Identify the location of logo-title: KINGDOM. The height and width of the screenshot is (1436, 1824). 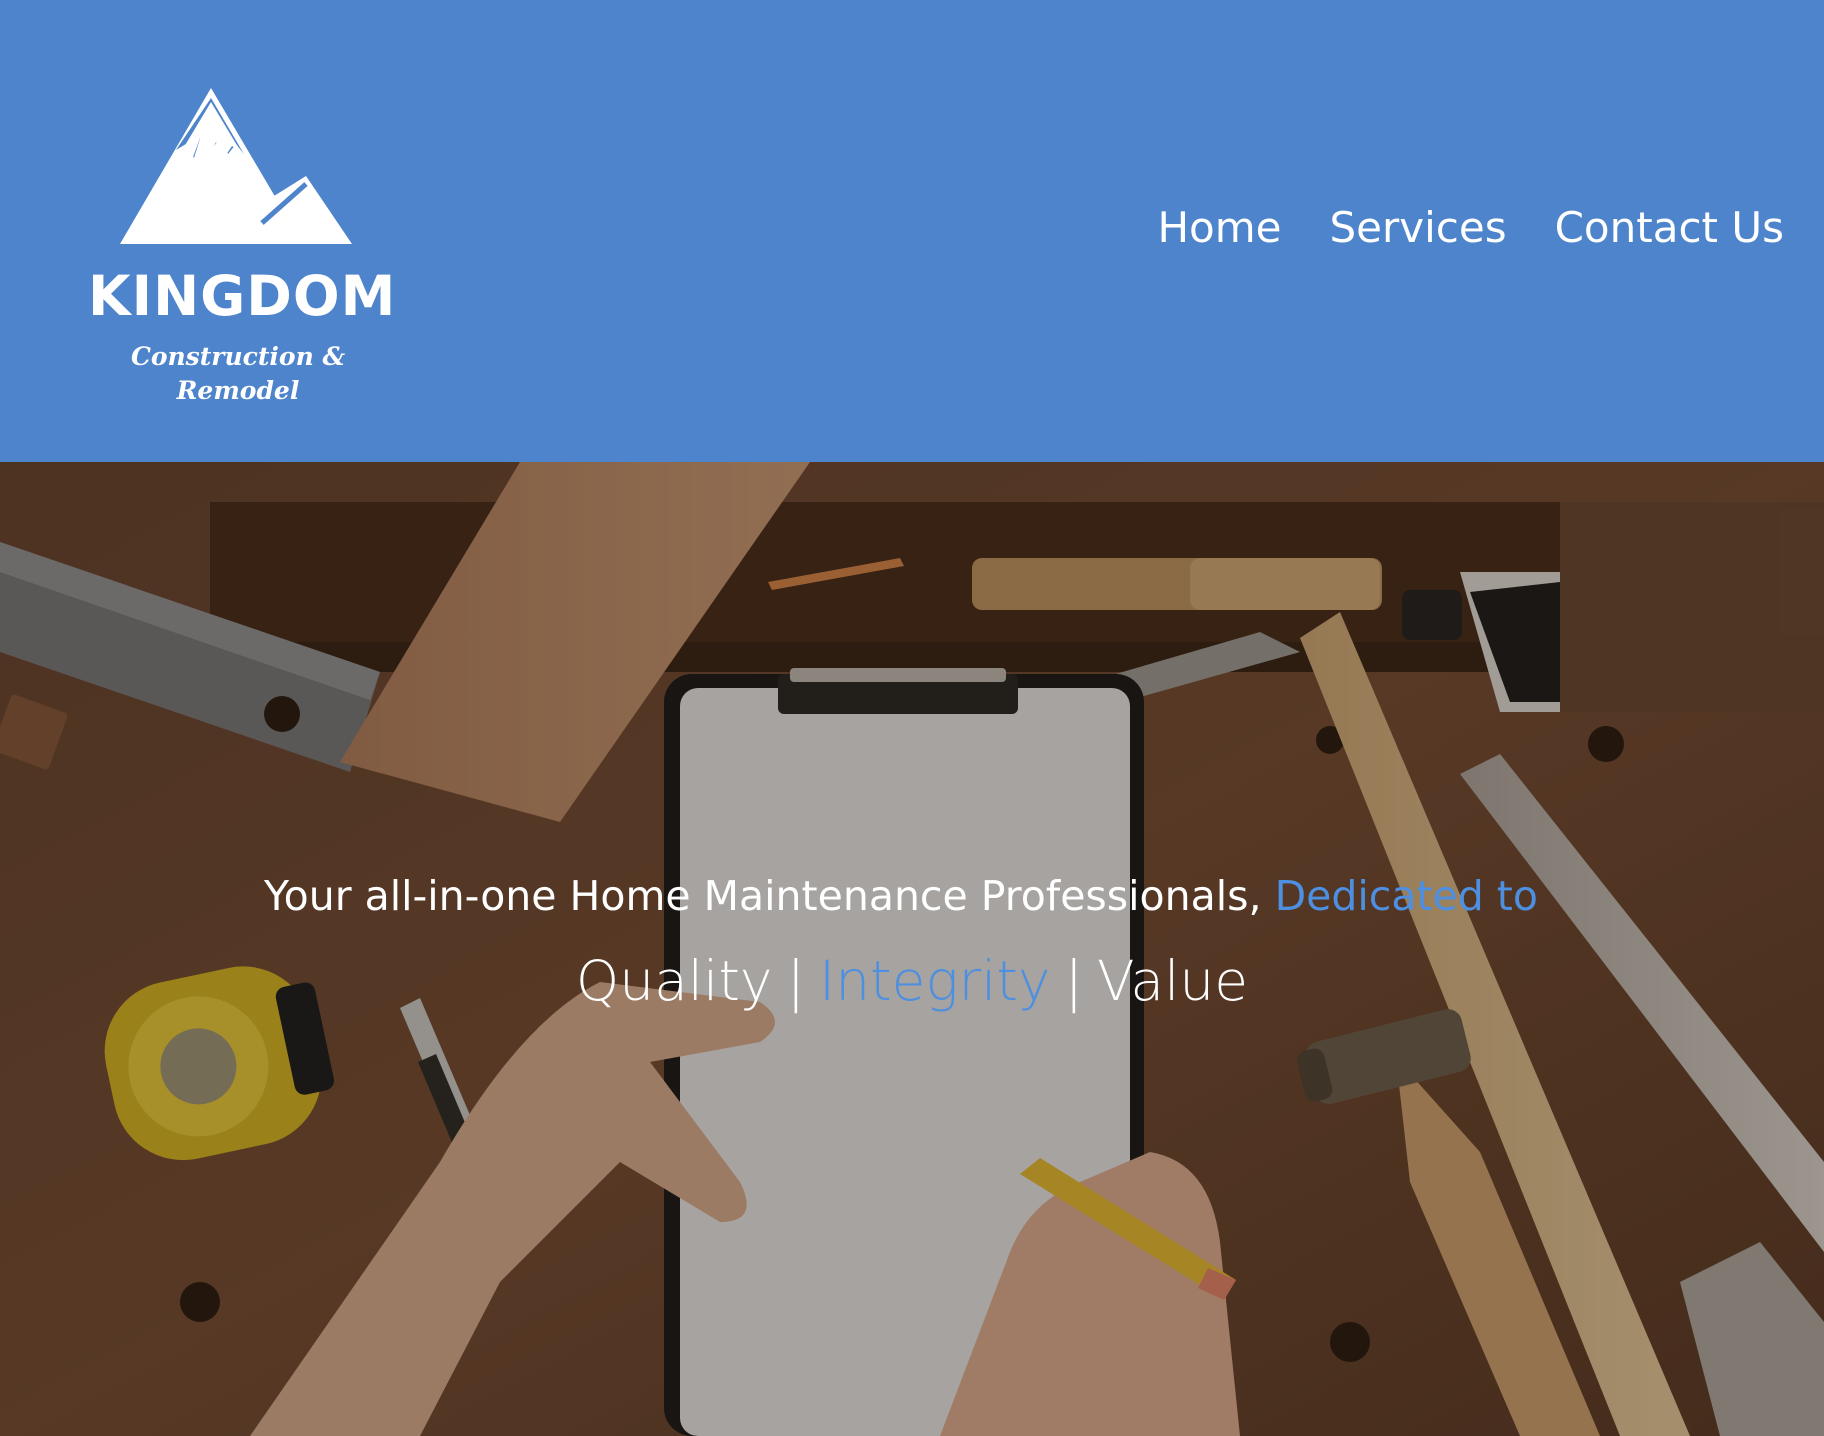
(242, 296).